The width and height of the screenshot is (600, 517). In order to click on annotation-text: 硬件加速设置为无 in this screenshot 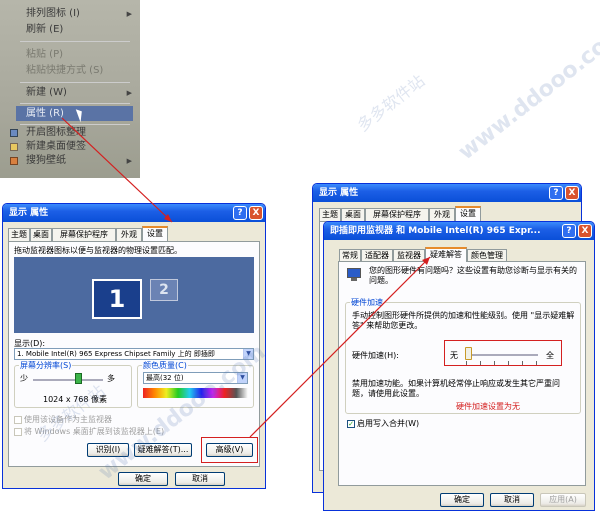, I will do `click(488, 406)`.